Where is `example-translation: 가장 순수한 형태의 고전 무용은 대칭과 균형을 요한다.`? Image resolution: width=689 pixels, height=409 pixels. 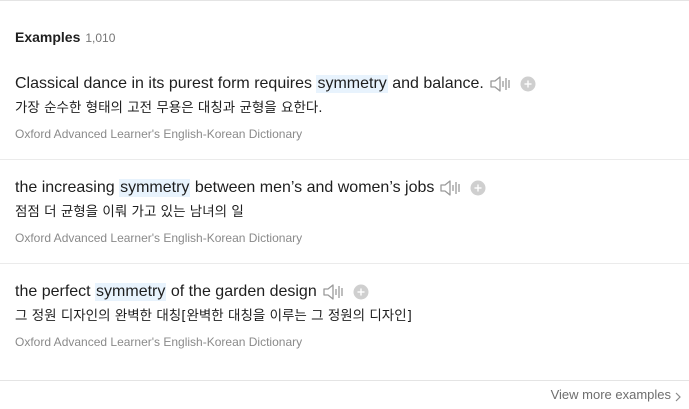
example-translation: 가장 순수한 형태의 고전 무용은 대칭과 균형을 요한다. is located at coordinates (169, 108).